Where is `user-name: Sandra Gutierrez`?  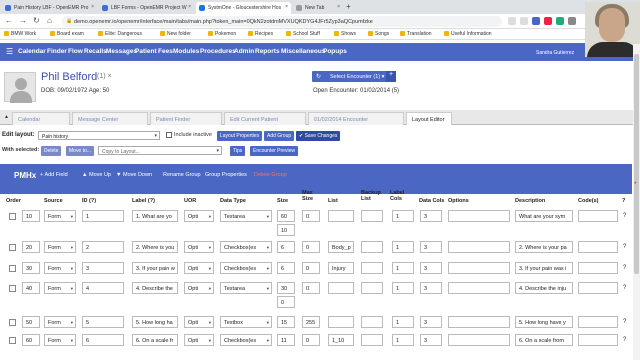 user-name: Sandra Gutierrez is located at coordinates (555, 53).